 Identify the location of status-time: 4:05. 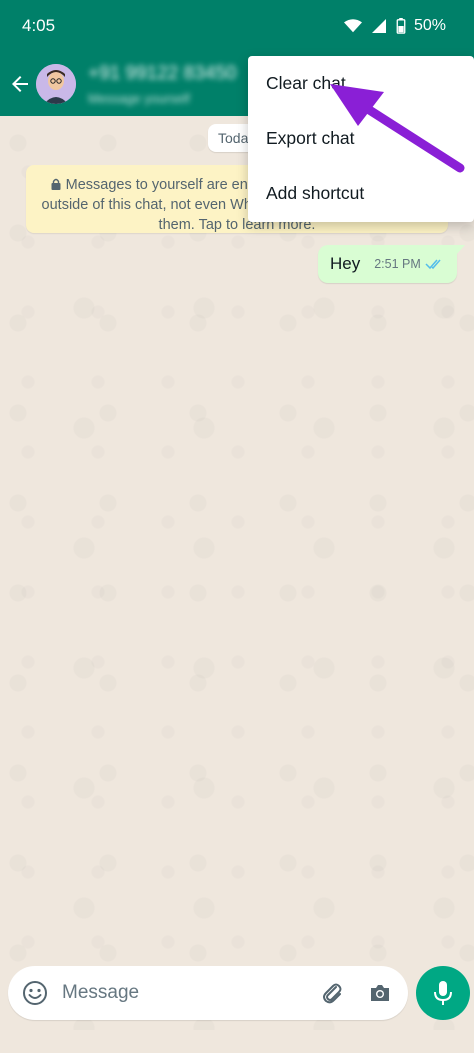
(39, 25).